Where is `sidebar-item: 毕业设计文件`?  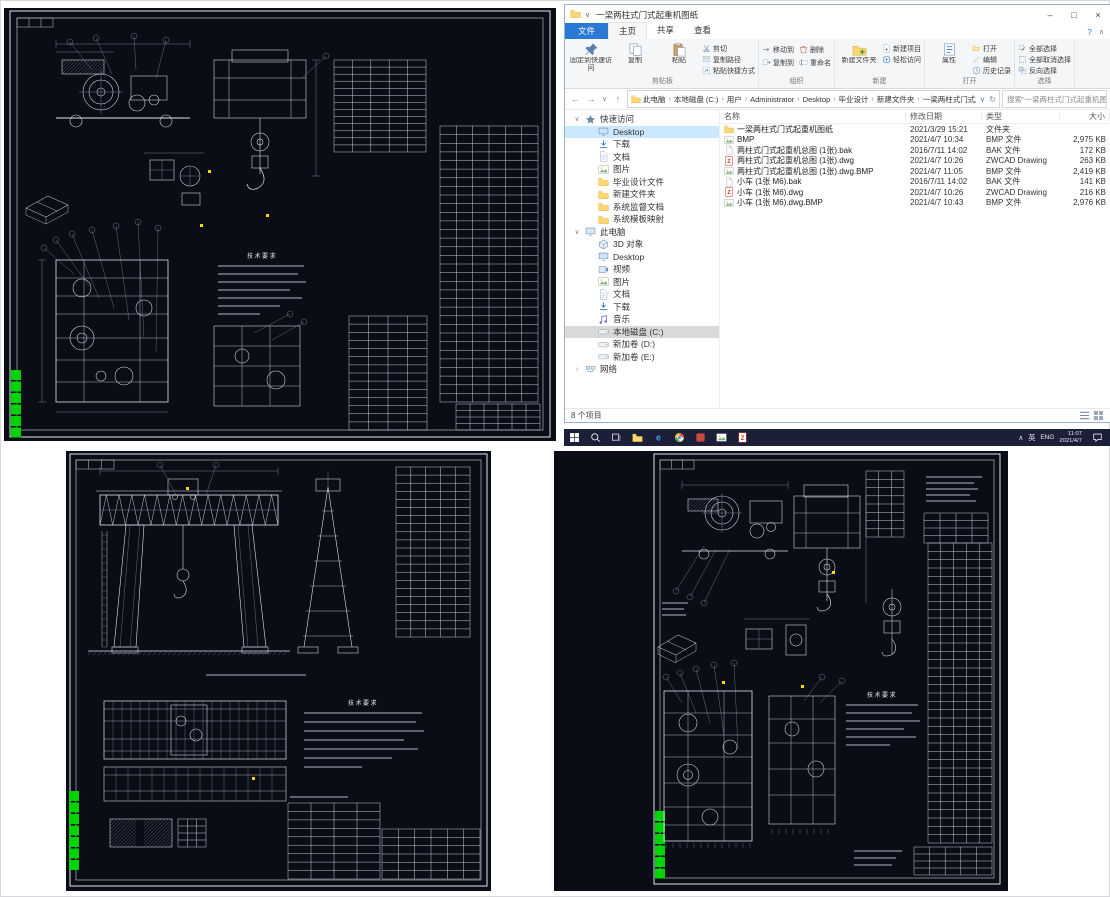
sidebar-item: 毕业设计文件 is located at coordinates (642, 182).